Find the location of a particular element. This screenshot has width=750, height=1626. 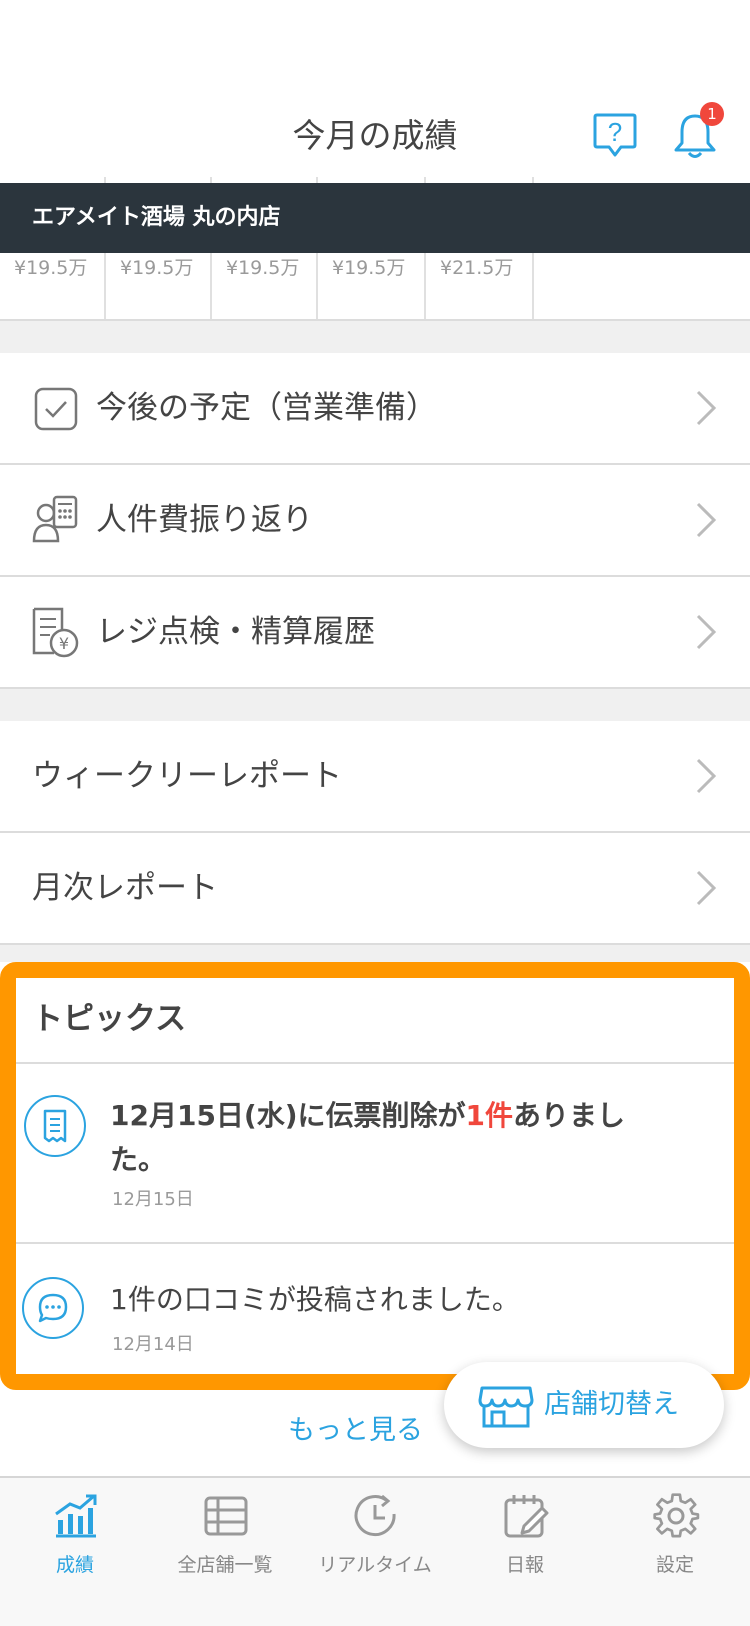

menu-item-monthly-report: 月次レポート is located at coordinates (375, 889).